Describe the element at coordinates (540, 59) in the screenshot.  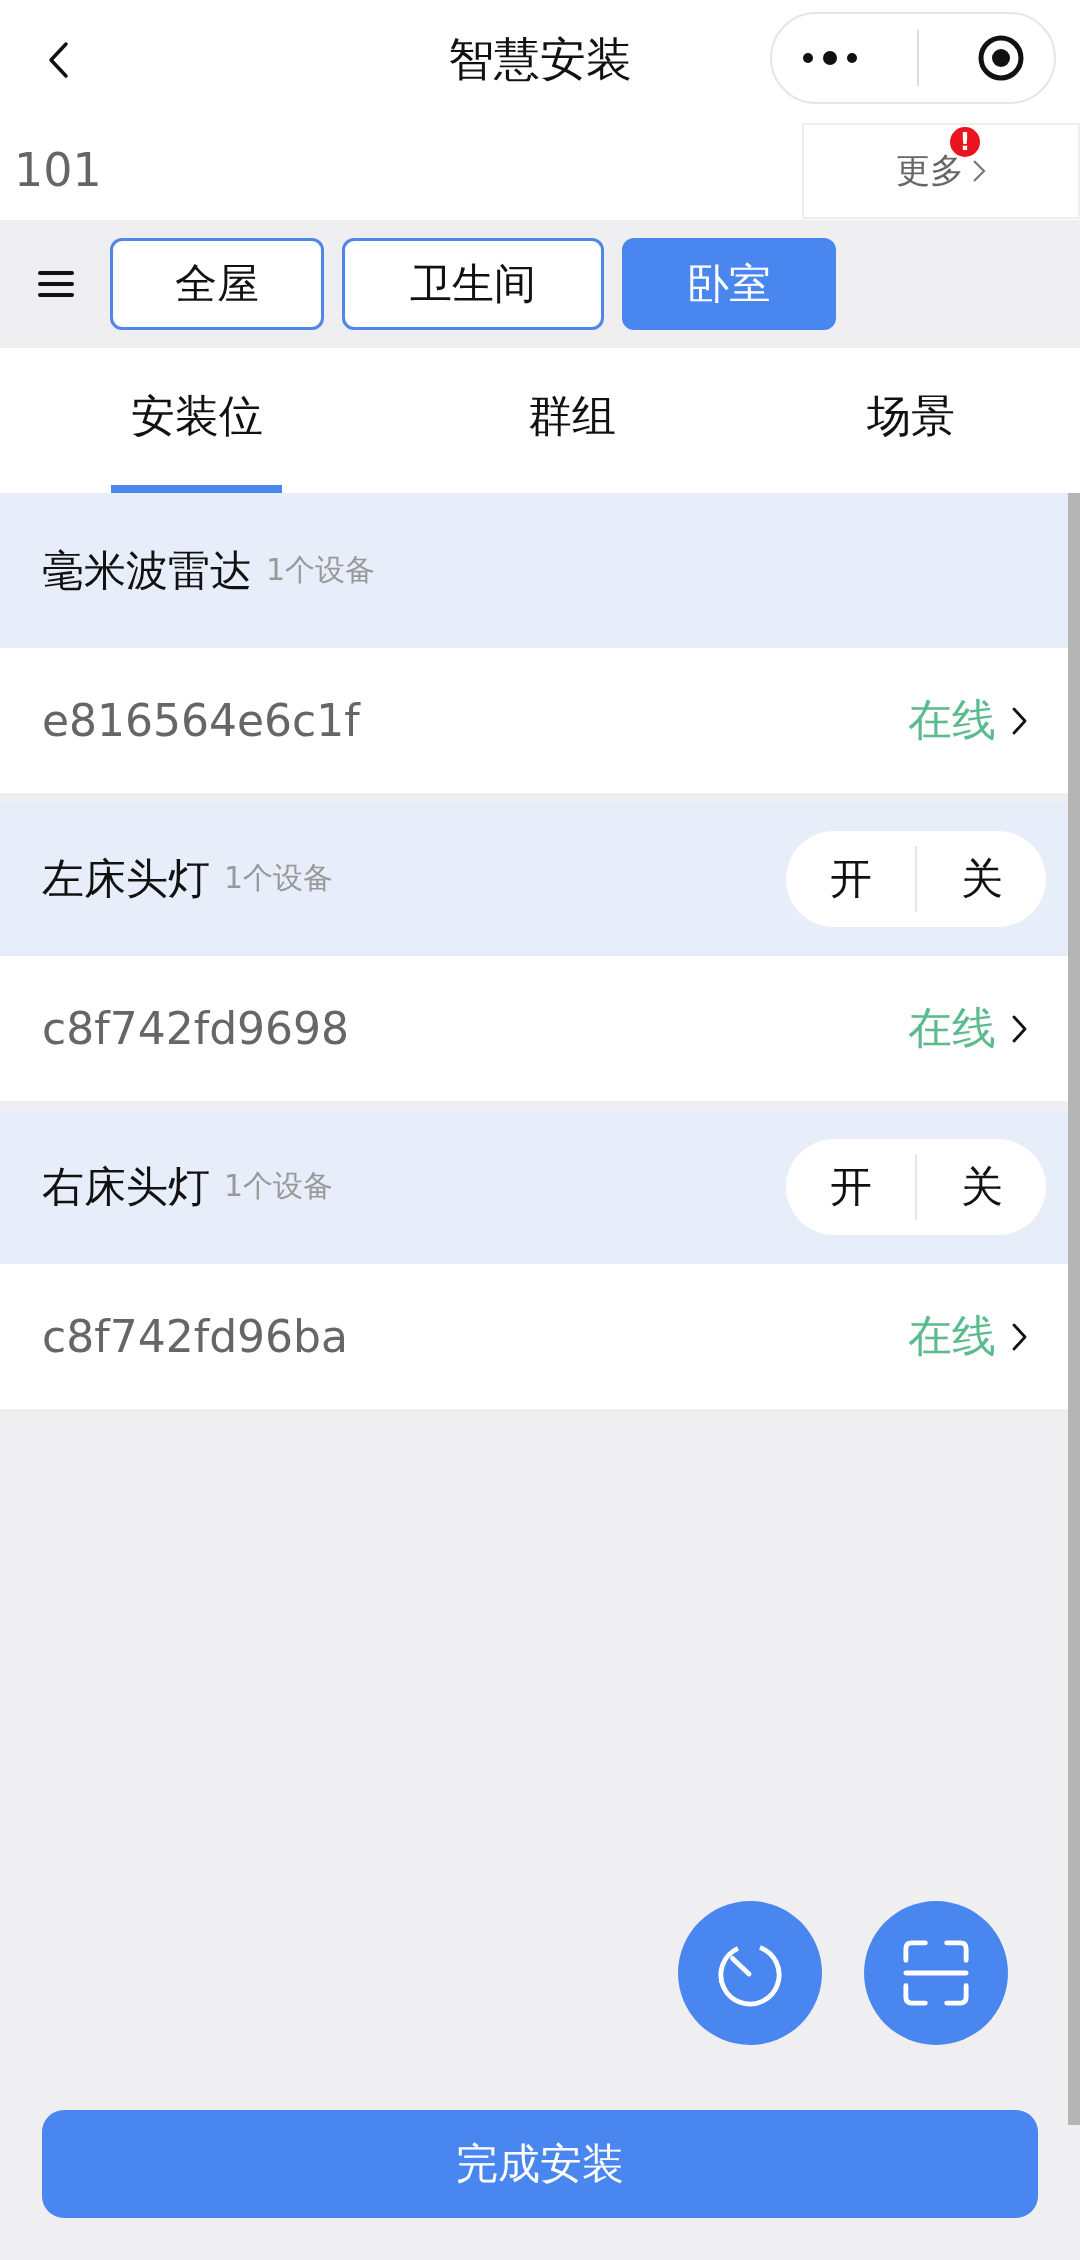
I see `window-title: 智慧安装` at that location.